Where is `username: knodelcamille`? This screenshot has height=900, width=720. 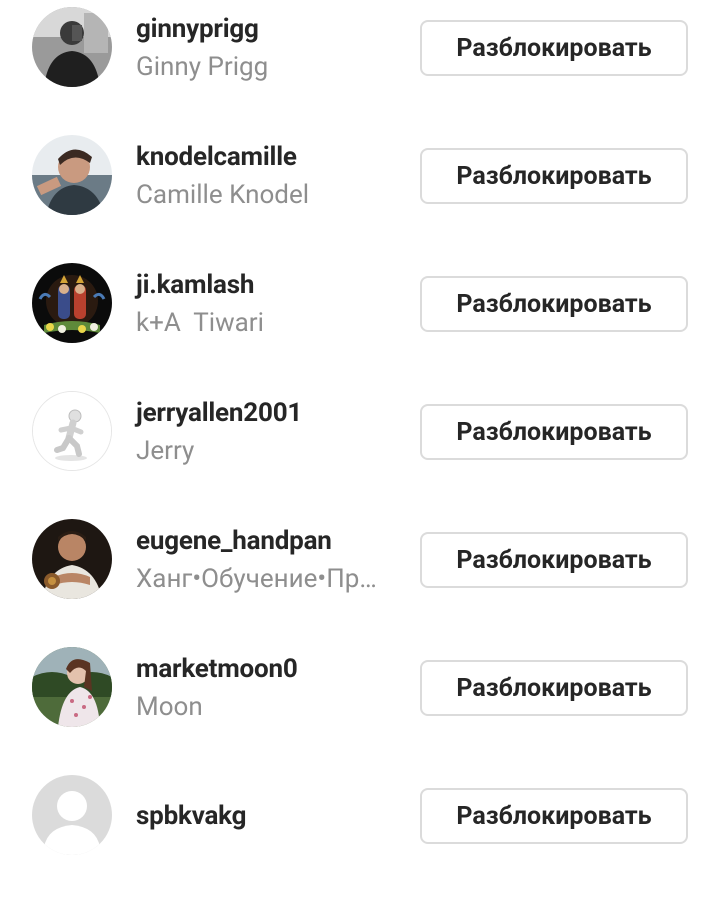
username: knodelcamille is located at coordinates (216, 157).